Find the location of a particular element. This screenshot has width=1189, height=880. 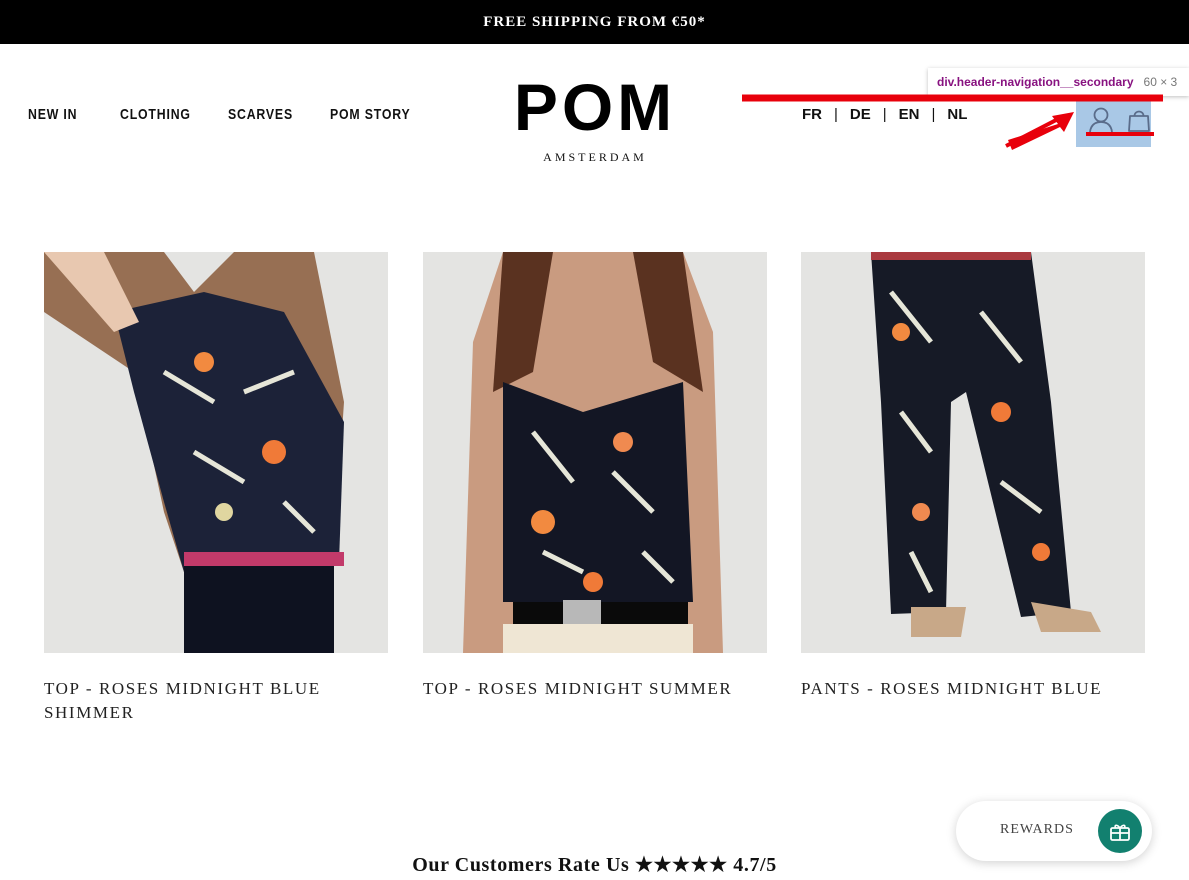

product-card: TOP - ROSES MIDNIGHT SUMMER is located at coordinates (595, 476).